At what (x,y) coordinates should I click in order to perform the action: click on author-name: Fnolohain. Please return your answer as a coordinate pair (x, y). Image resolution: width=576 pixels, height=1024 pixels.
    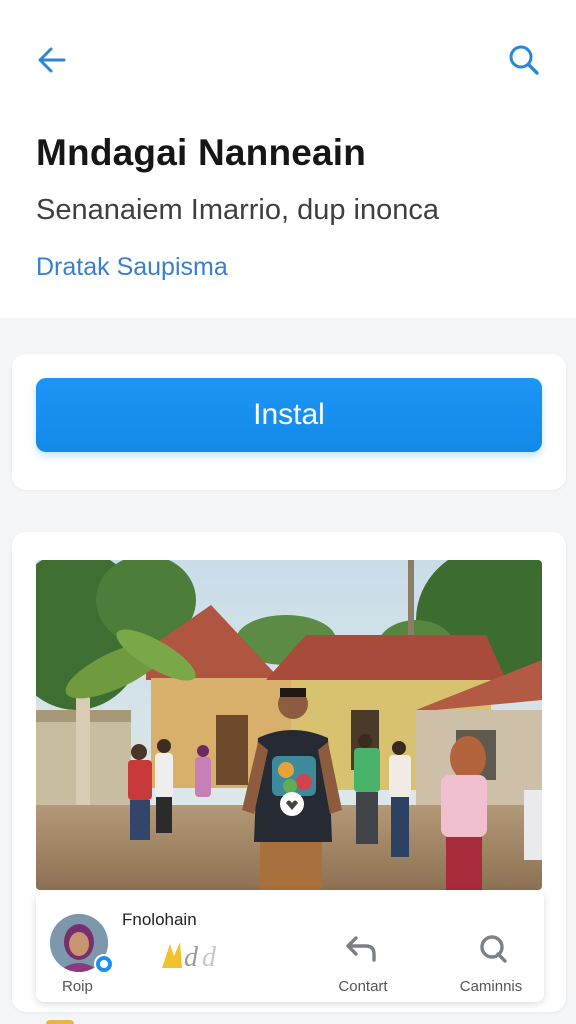
    Looking at the image, I should click on (159, 919).